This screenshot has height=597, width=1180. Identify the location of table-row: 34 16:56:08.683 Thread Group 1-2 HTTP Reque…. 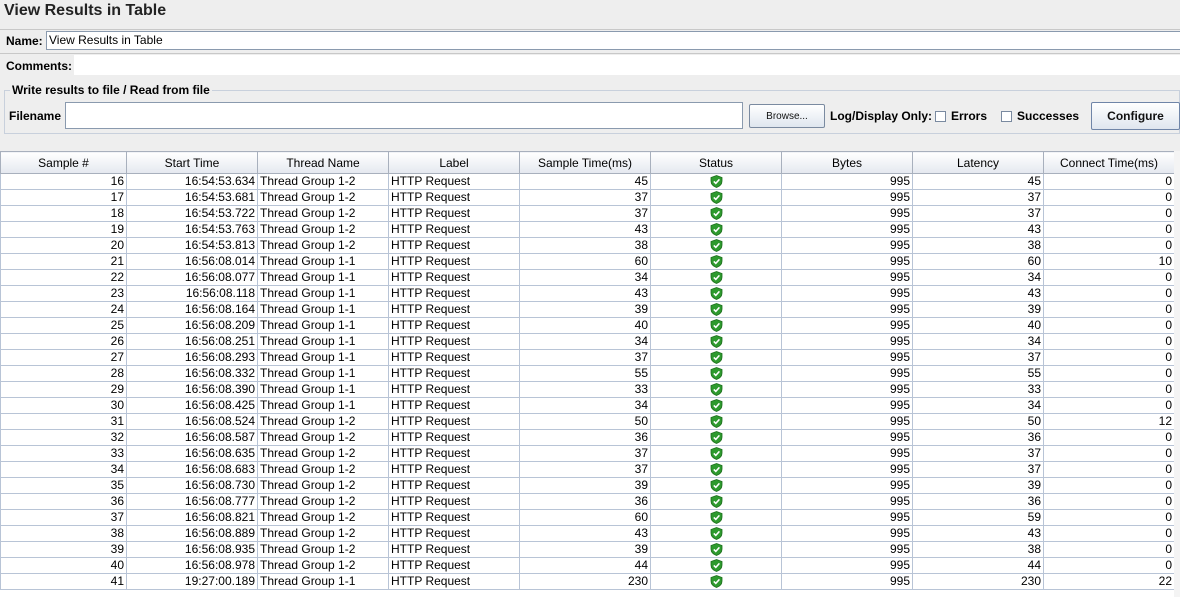
(587, 469).